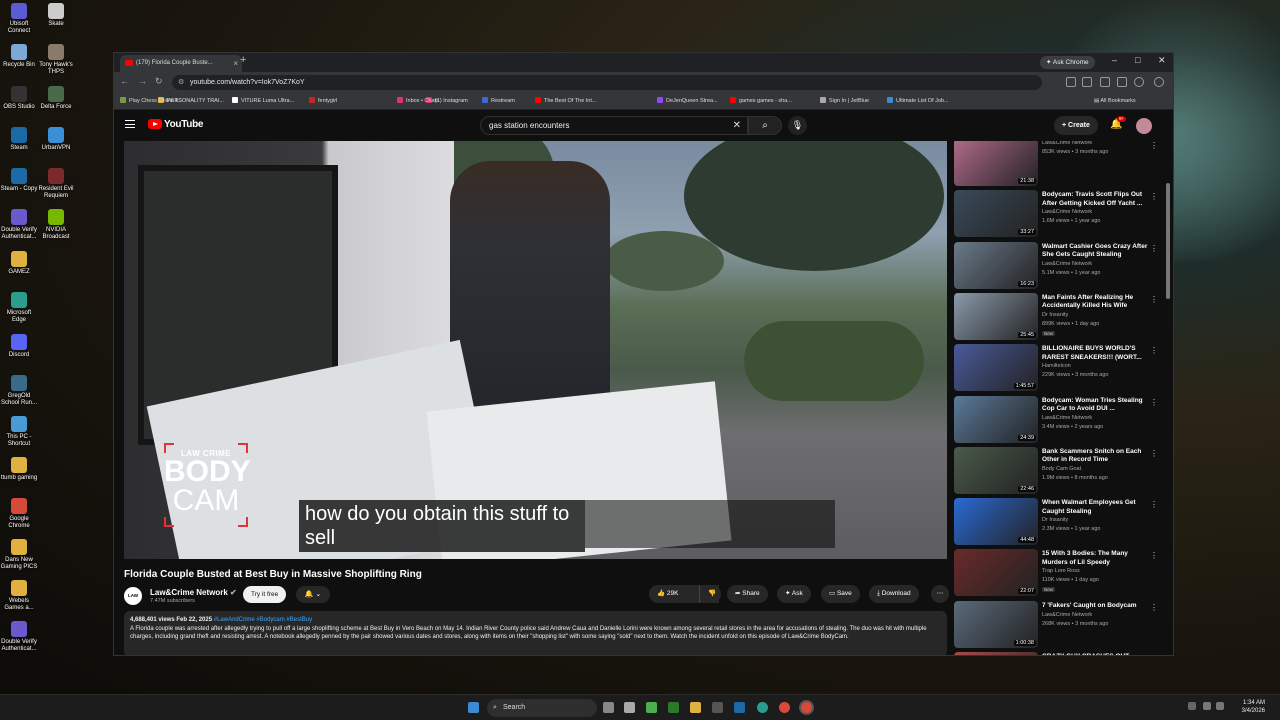  I want to click on video-thumbnail: 33:27, so click(996, 214).